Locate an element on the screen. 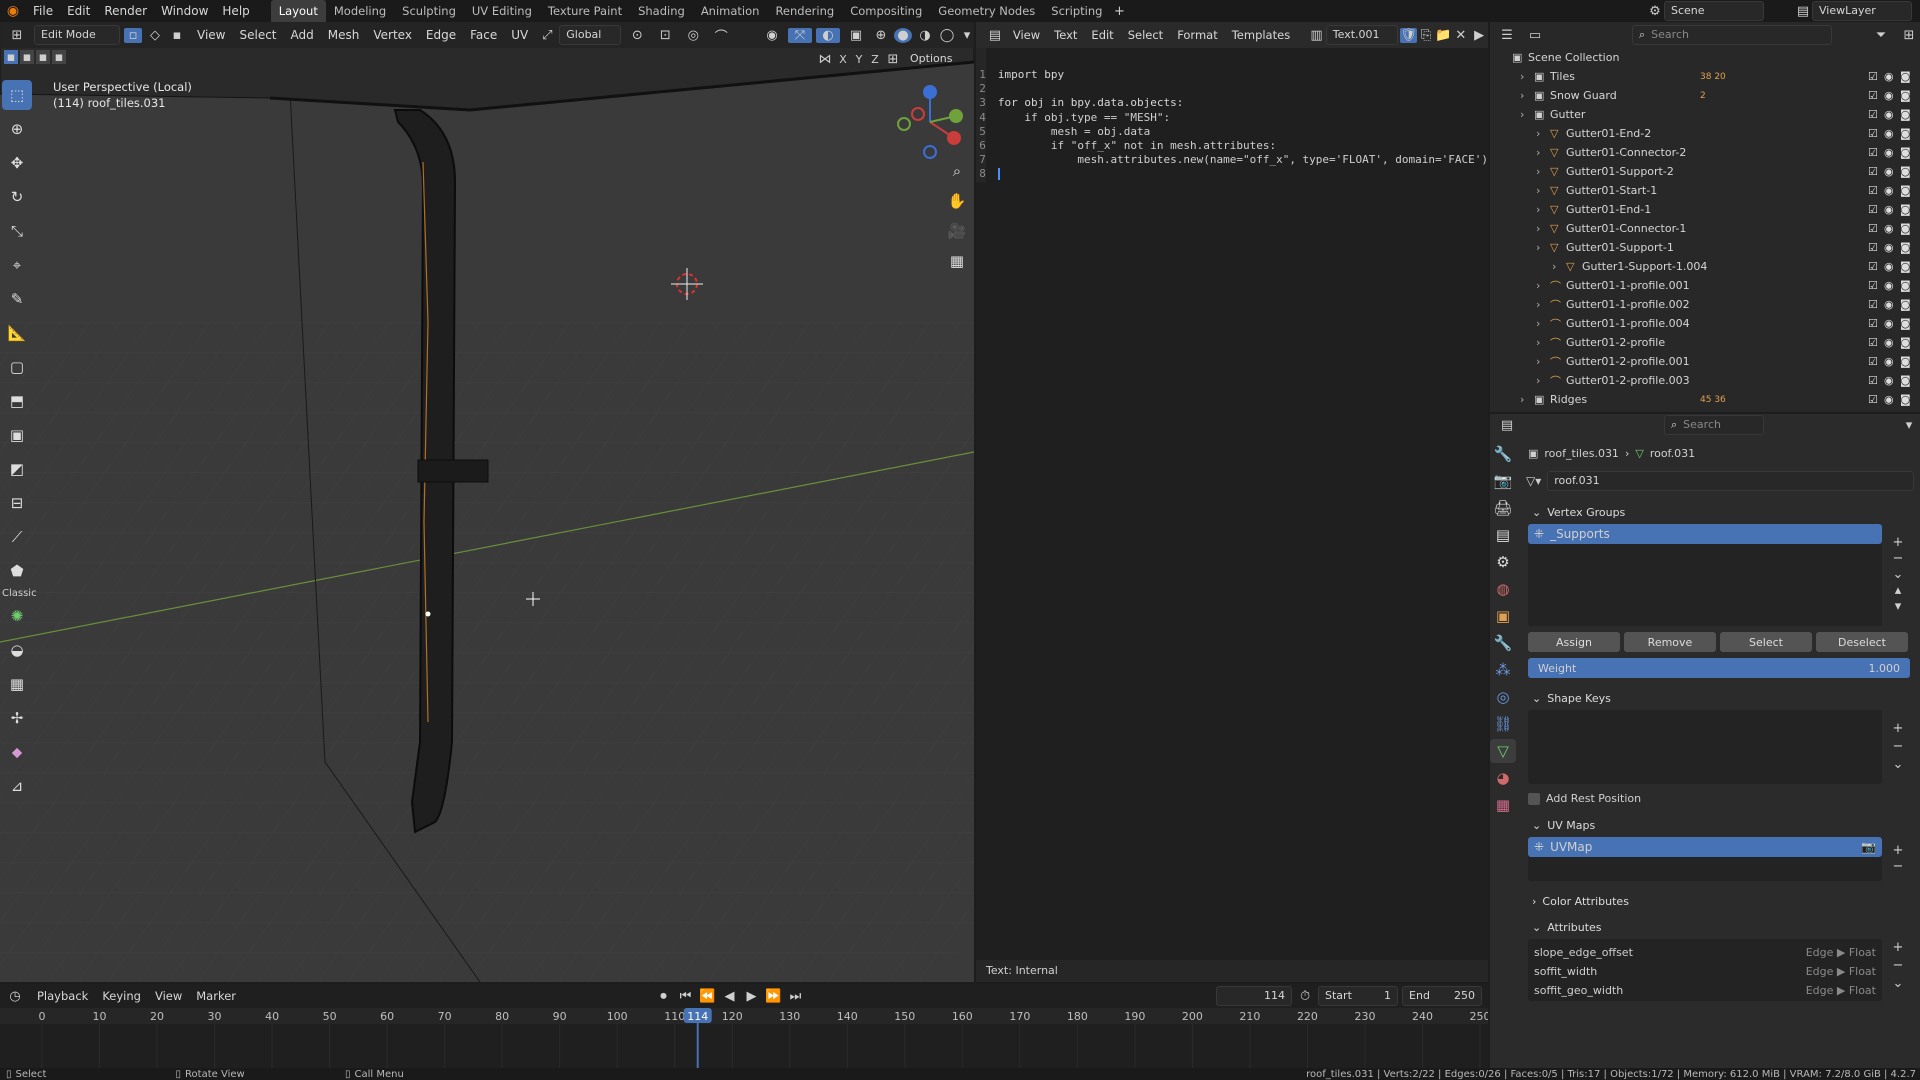 This screenshot has width=1920, height=1080. viewport-menu-uv: UV is located at coordinates (519, 35).